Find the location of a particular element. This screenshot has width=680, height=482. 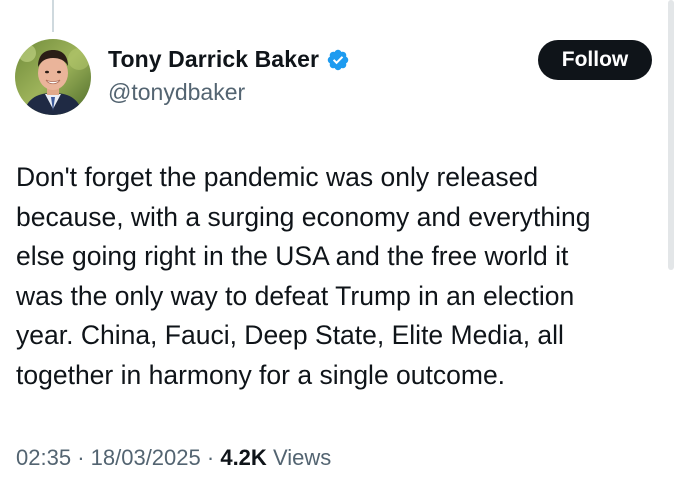

author-name-row: Tony Darrick Baker is located at coordinates (229, 59).